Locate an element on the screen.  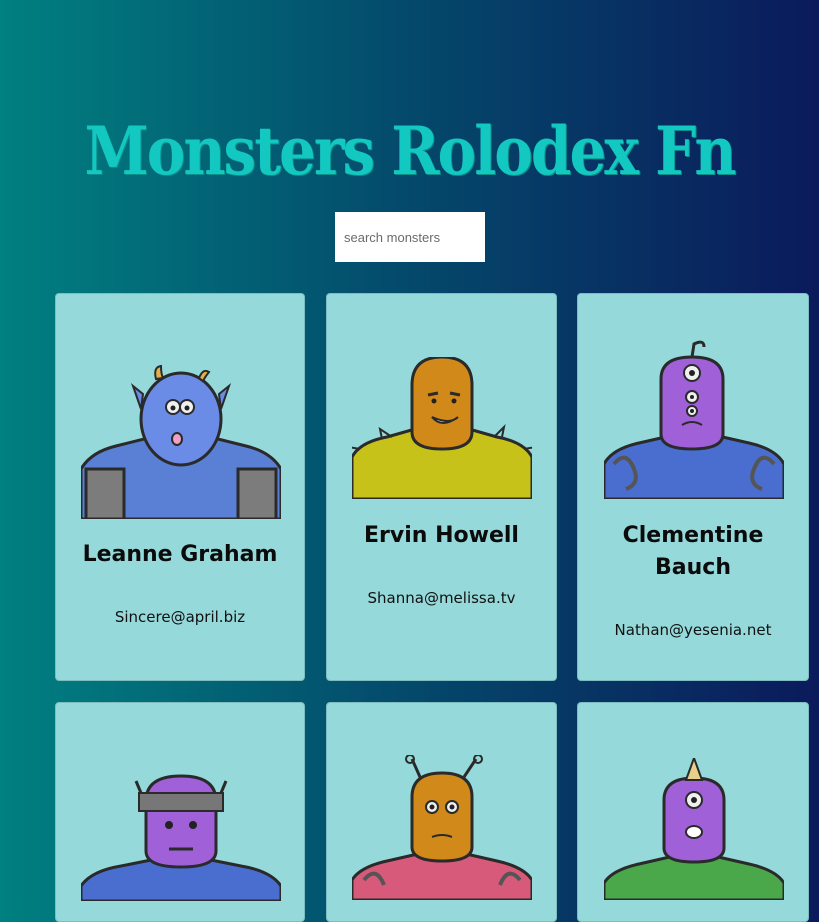
monster-card: Leanne Graham Sincere@april.biz is located at coordinates (180, 487).